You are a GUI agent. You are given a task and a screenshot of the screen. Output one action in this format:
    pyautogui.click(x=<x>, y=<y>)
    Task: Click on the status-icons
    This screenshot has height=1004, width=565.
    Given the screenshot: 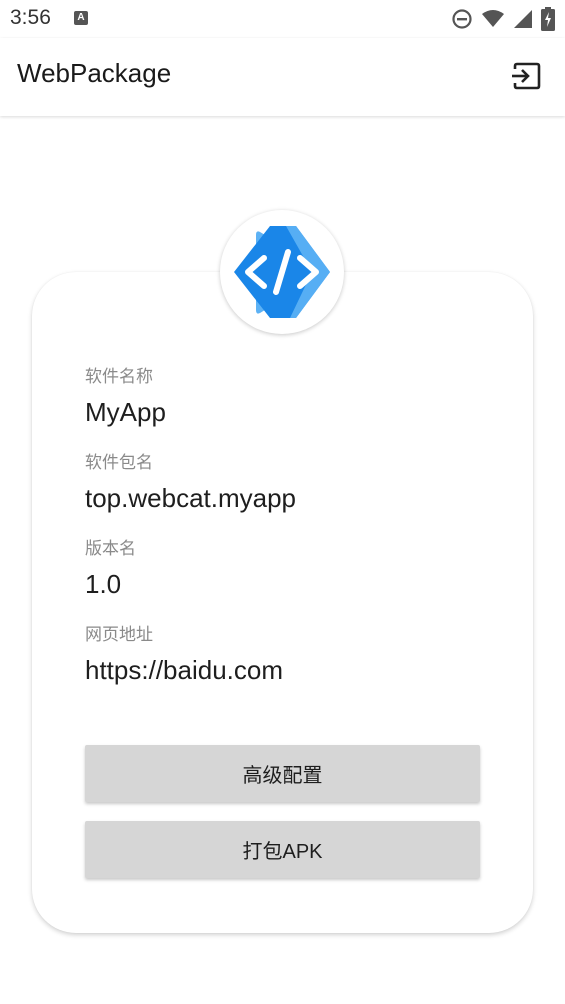 What is the action you would take?
    pyautogui.click(x=503, y=19)
    